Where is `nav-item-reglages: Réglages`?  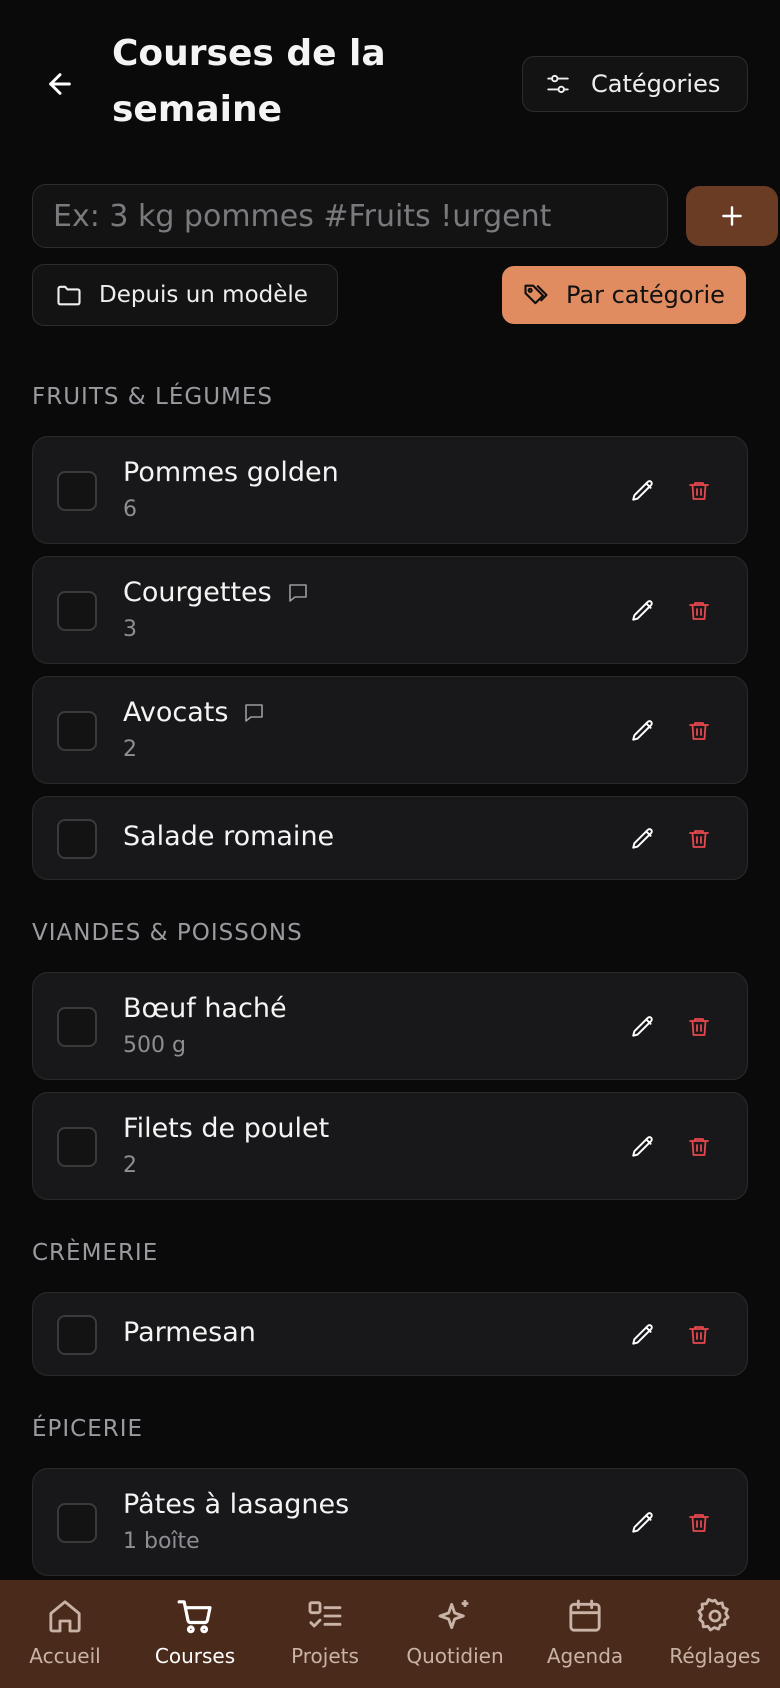 nav-item-reglages: Réglages is located at coordinates (715, 1634).